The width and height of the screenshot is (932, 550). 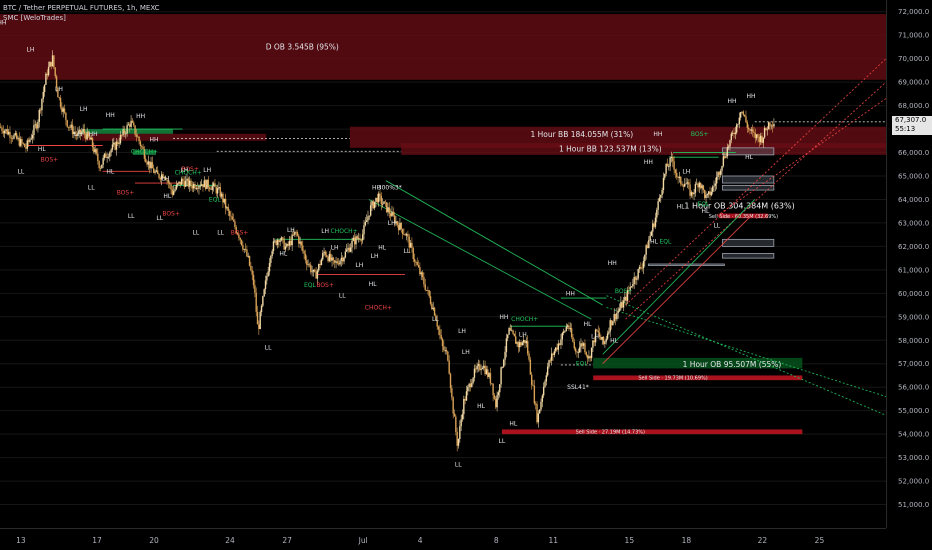 I want to click on x-tick-label: 25, so click(x=820, y=540).